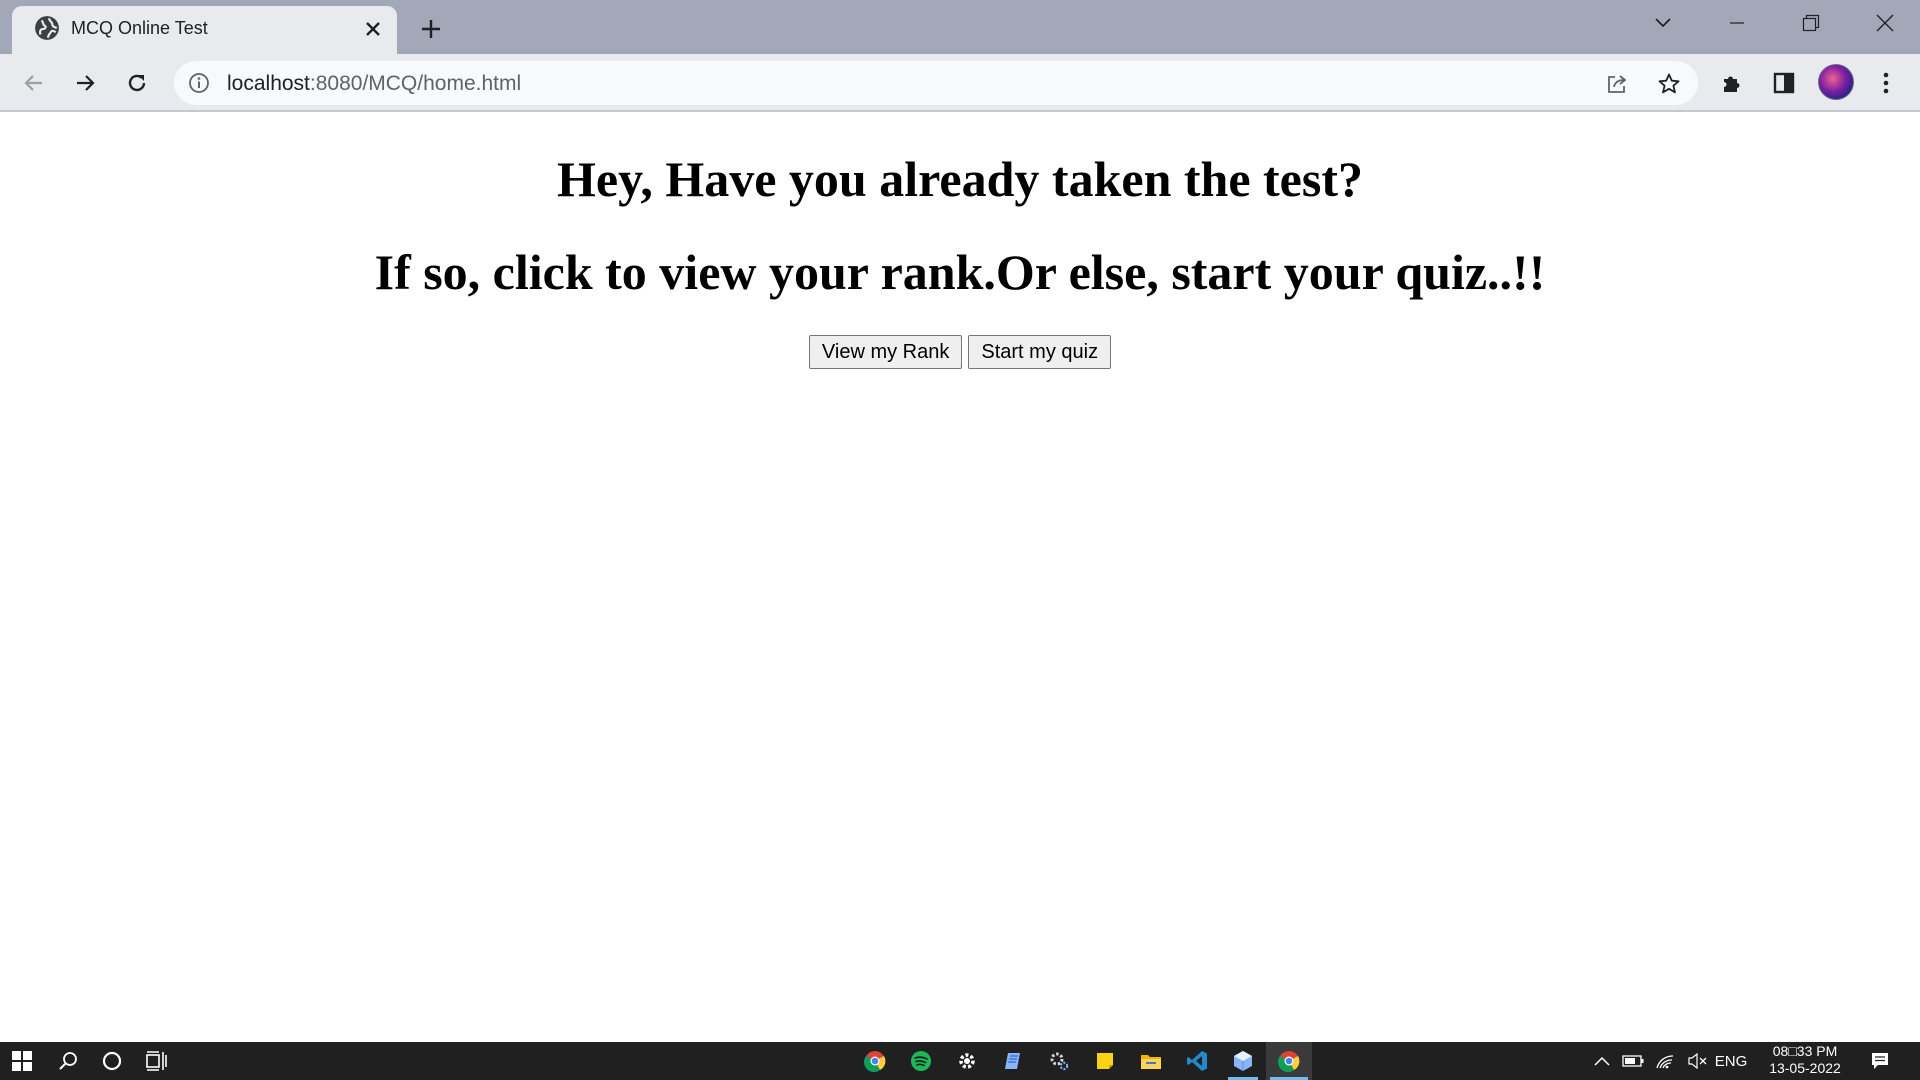 Image resolution: width=1920 pixels, height=1080 pixels. What do you see at coordinates (415, 83) in the screenshot?
I see `url-path: :8080/MCQ/home.html` at bounding box center [415, 83].